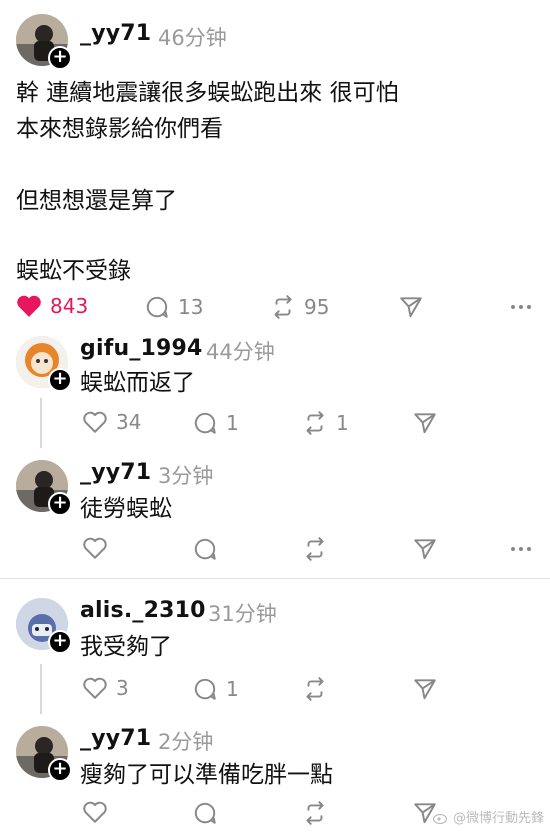 Image resolution: width=550 pixels, height=834 pixels. I want to click on watermark: @微博行動先鋒, so click(488, 816).